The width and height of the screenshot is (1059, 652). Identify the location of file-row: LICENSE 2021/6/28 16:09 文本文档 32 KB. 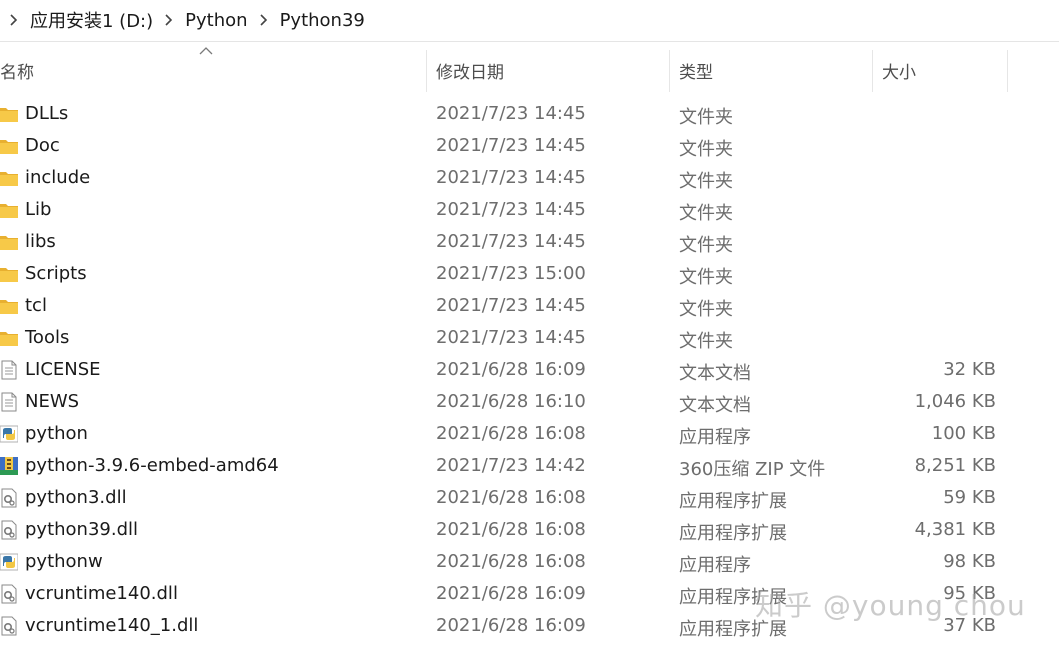
(529, 370).